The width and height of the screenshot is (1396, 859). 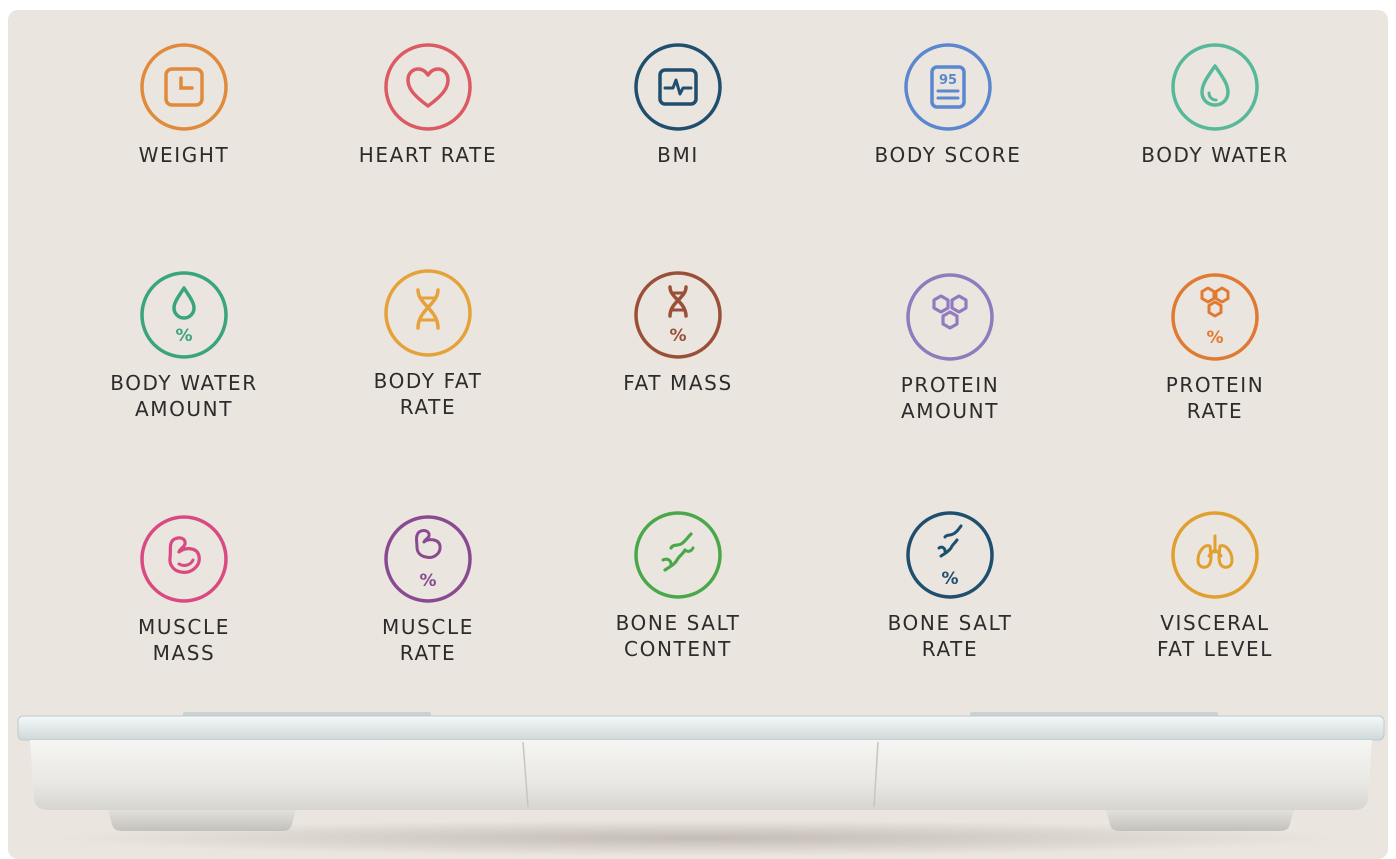 What do you see at coordinates (184, 559) in the screenshot?
I see `muscle-arm-icon` at bounding box center [184, 559].